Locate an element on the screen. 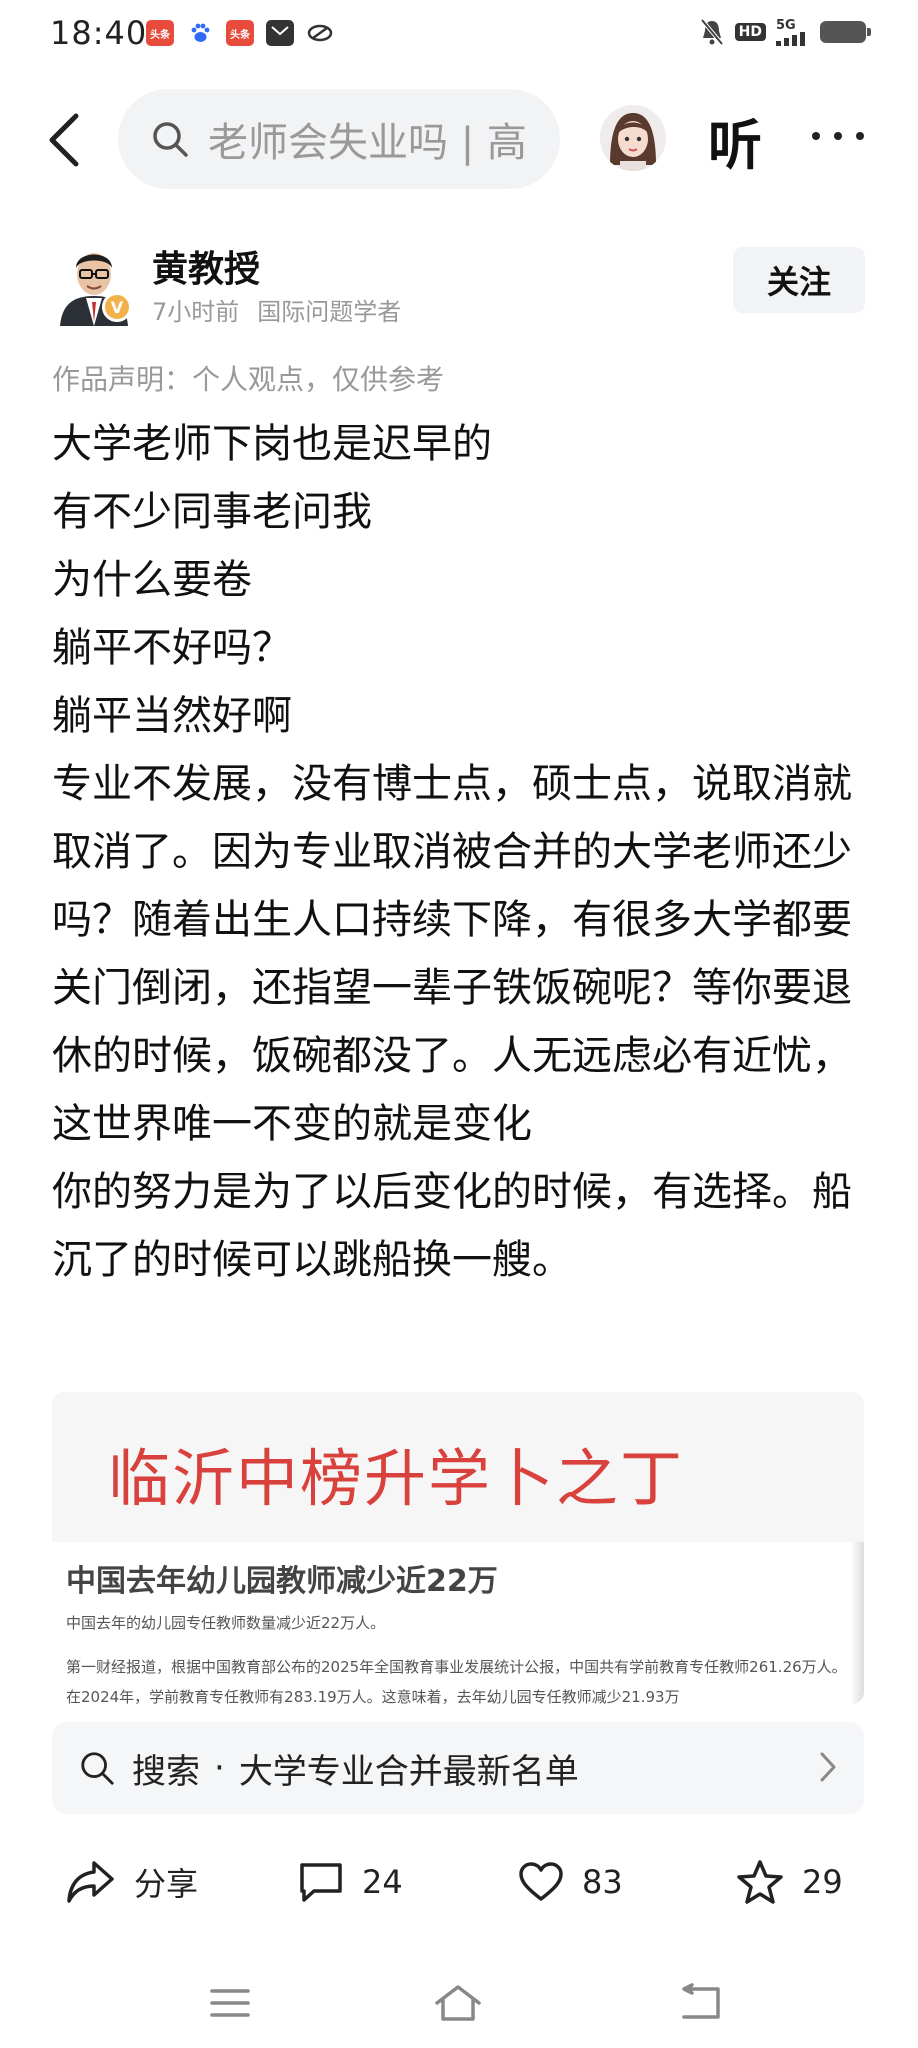 This screenshot has width=918, height=2048. toutiao-icon-2: 头条 is located at coordinates (240, 33).